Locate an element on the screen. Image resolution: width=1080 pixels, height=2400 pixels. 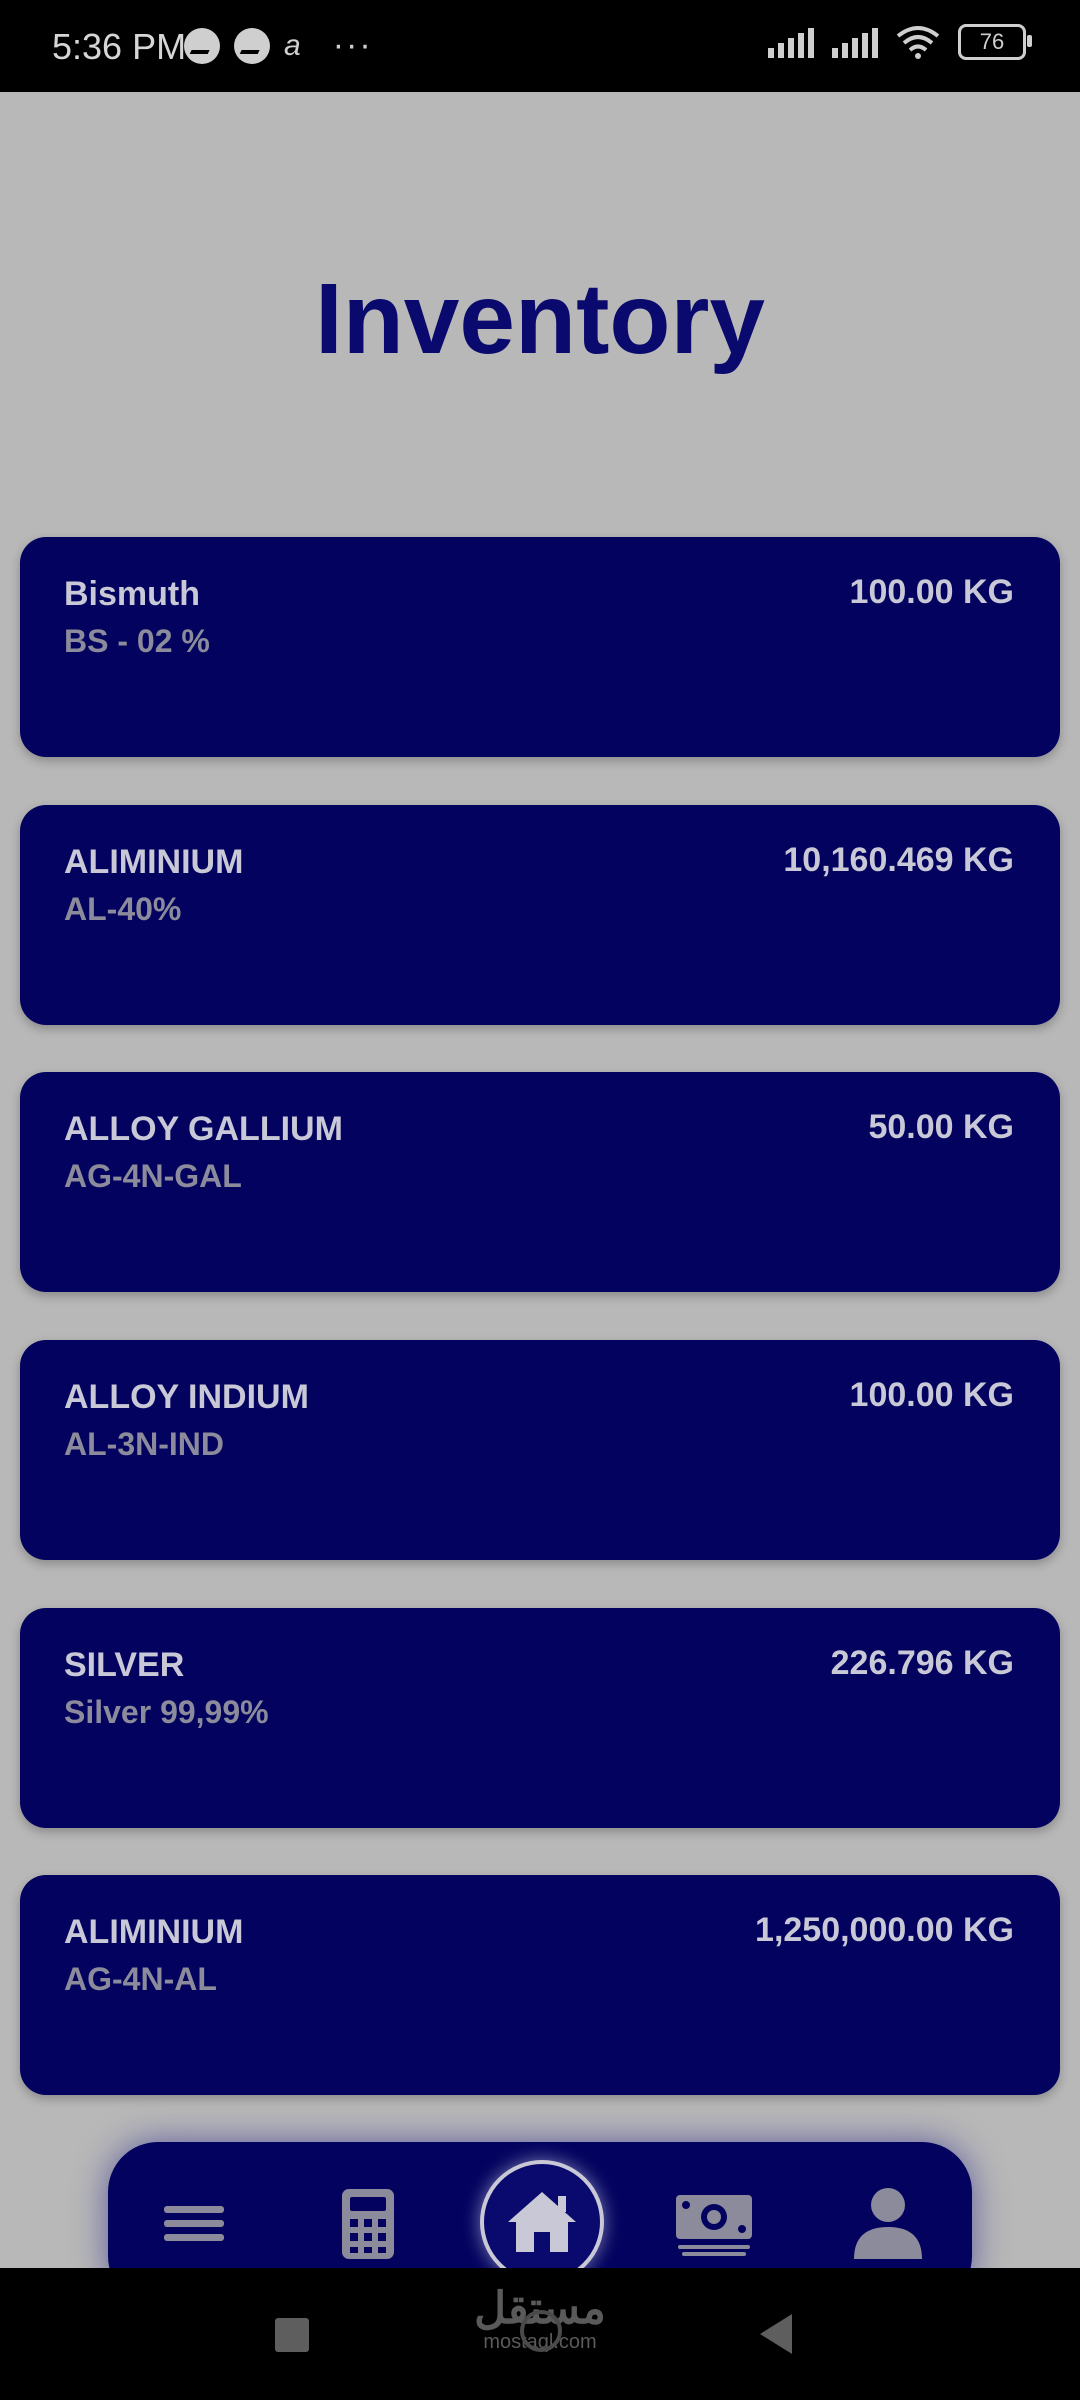
system-navigation-bar: مستقل mostaql.com is located at coordinates (540, 2334).